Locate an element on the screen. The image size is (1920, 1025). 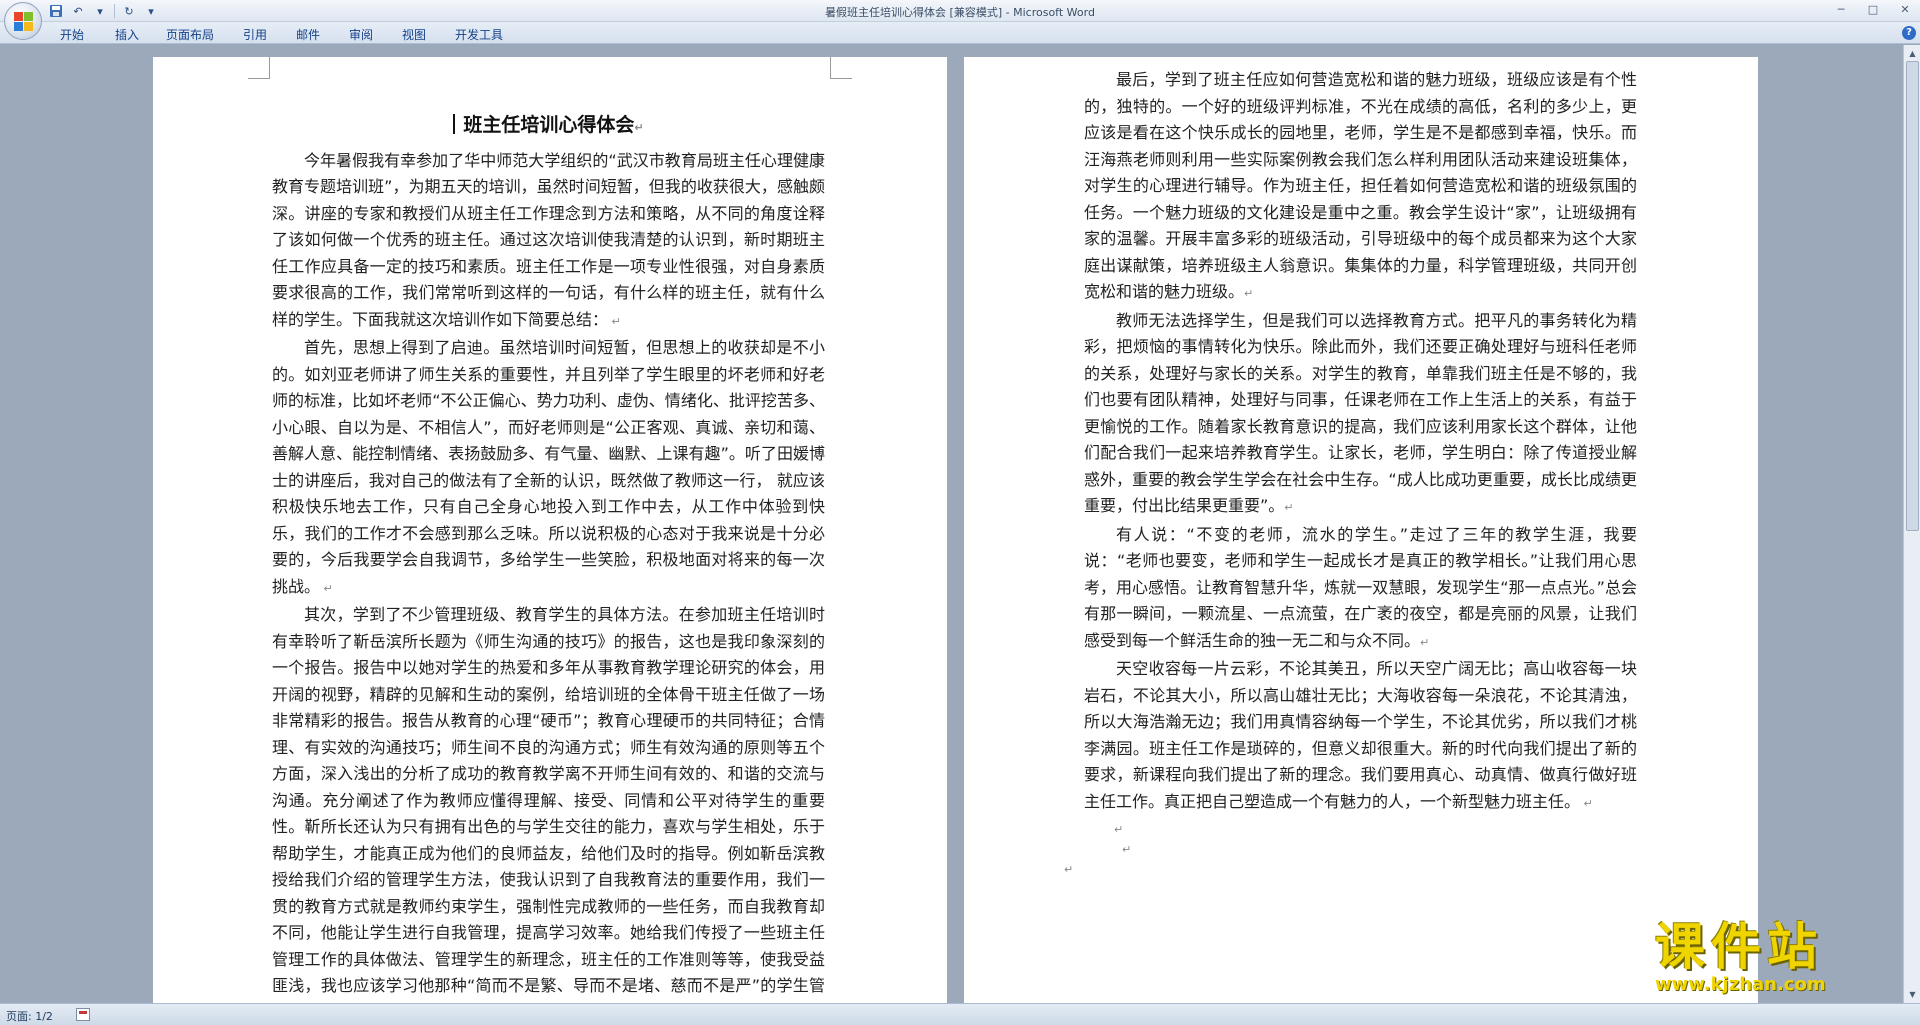
tab-mailings: 邮件 is located at coordinates (308, 34).